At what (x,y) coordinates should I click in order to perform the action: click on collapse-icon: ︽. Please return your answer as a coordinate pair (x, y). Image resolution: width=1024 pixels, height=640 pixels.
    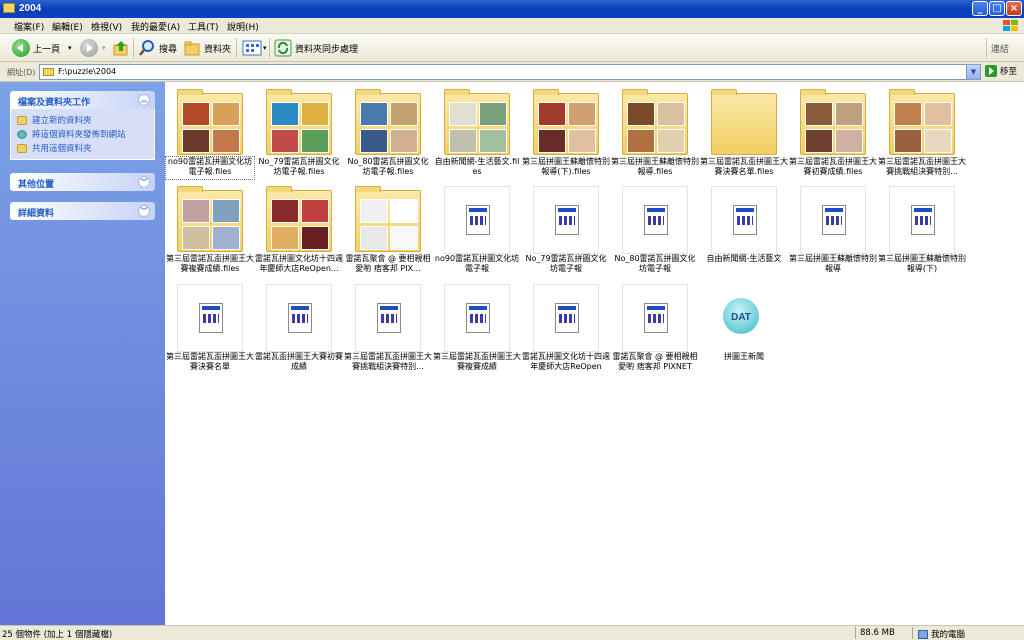
    Looking at the image, I should click on (144, 100).